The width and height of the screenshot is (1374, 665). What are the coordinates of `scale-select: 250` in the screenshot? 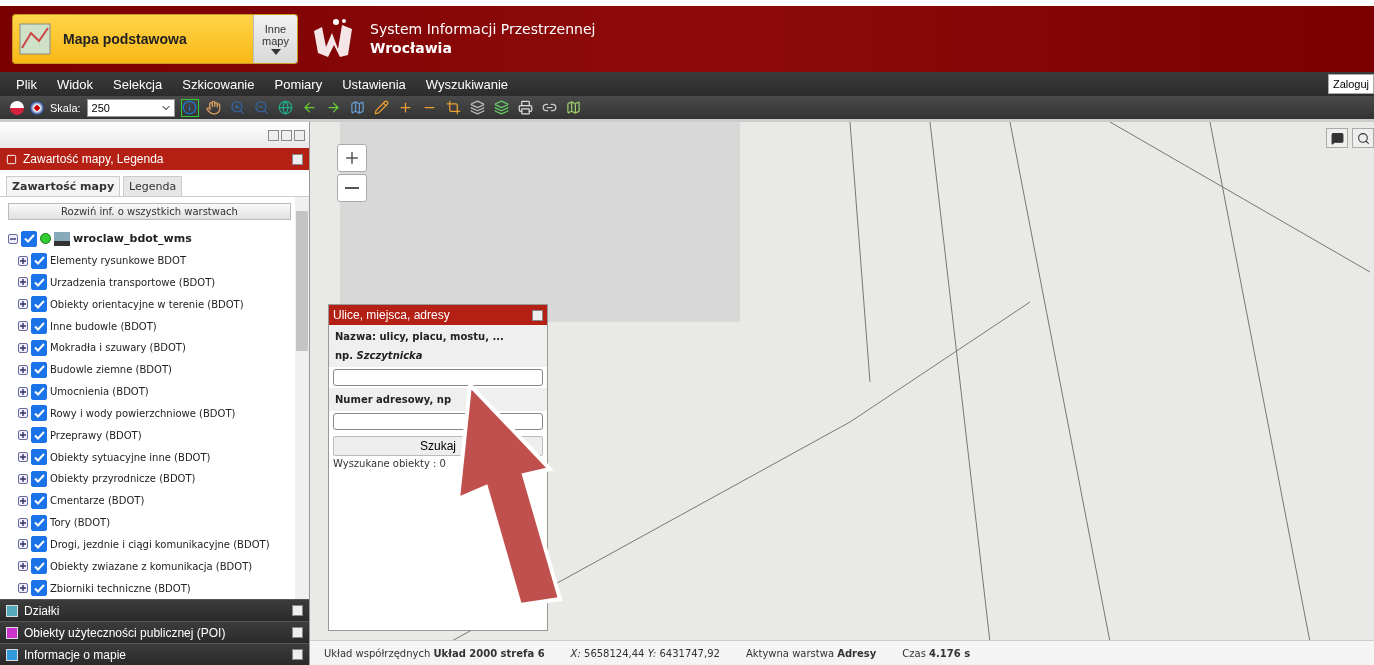 It's located at (130, 107).